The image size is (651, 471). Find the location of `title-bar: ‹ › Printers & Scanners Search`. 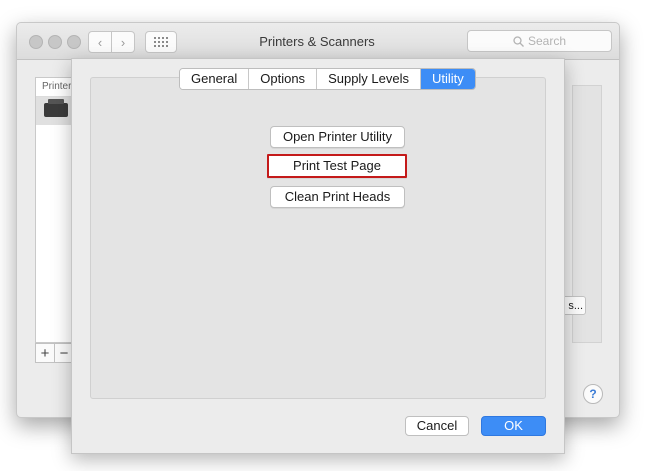

title-bar: ‹ › Printers & Scanners Search is located at coordinates (318, 41).